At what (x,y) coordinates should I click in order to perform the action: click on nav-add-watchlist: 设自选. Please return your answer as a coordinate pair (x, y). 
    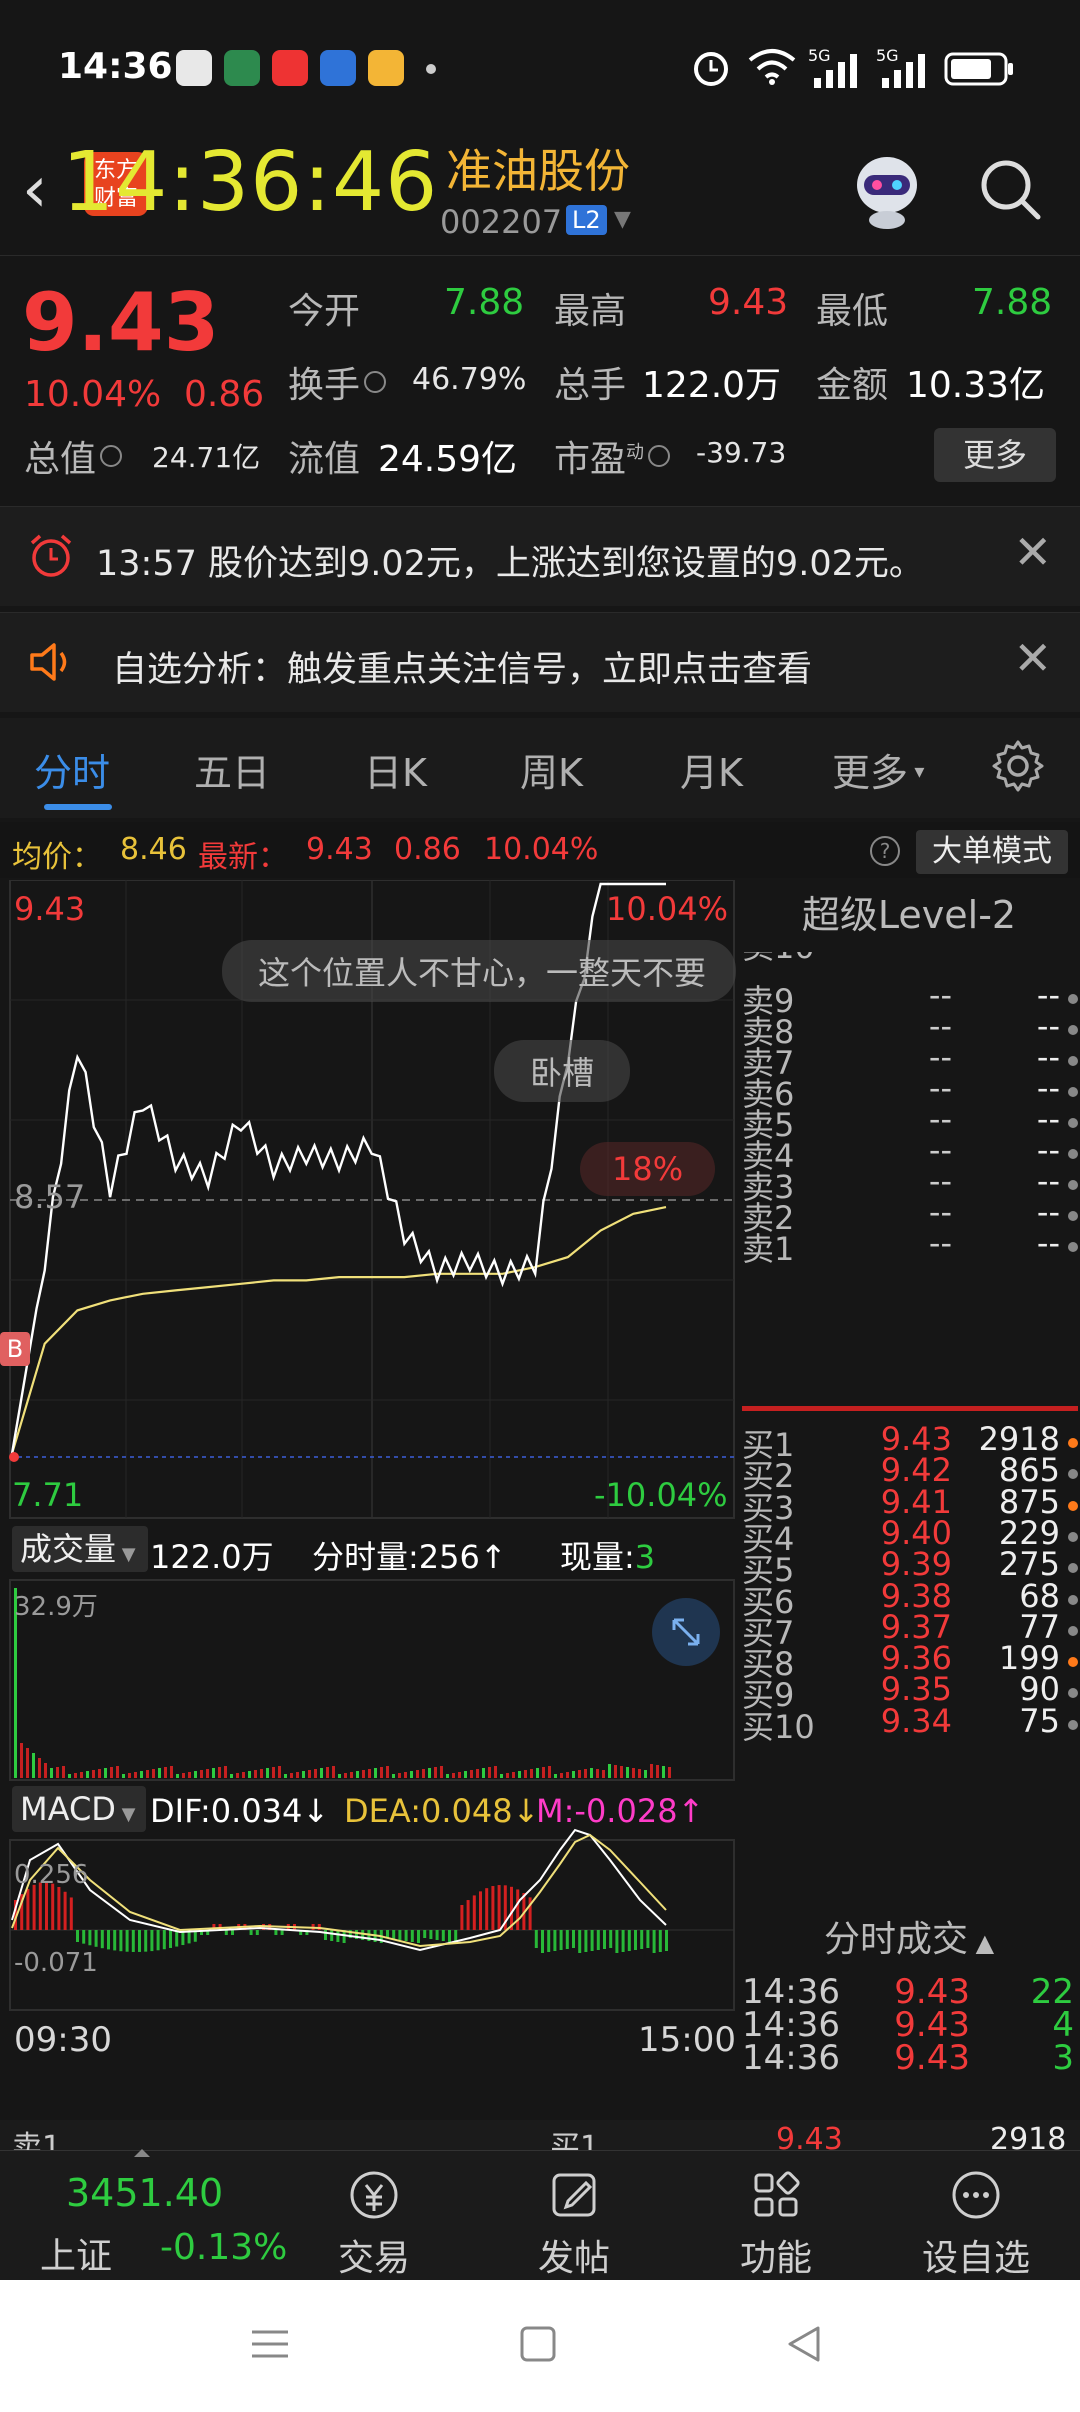
    Looking at the image, I should click on (976, 2216).